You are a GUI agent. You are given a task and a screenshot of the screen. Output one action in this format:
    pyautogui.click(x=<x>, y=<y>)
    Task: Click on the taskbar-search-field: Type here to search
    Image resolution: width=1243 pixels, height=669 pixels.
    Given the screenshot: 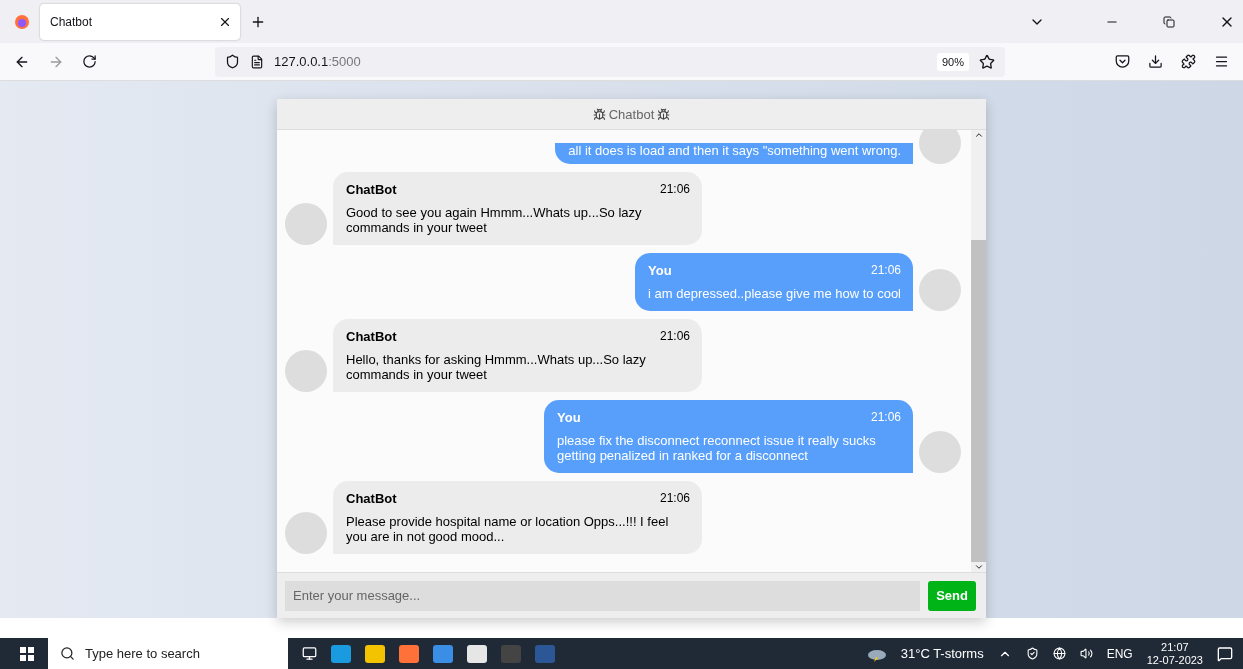 What is the action you would take?
    pyautogui.click(x=168, y=653)
    